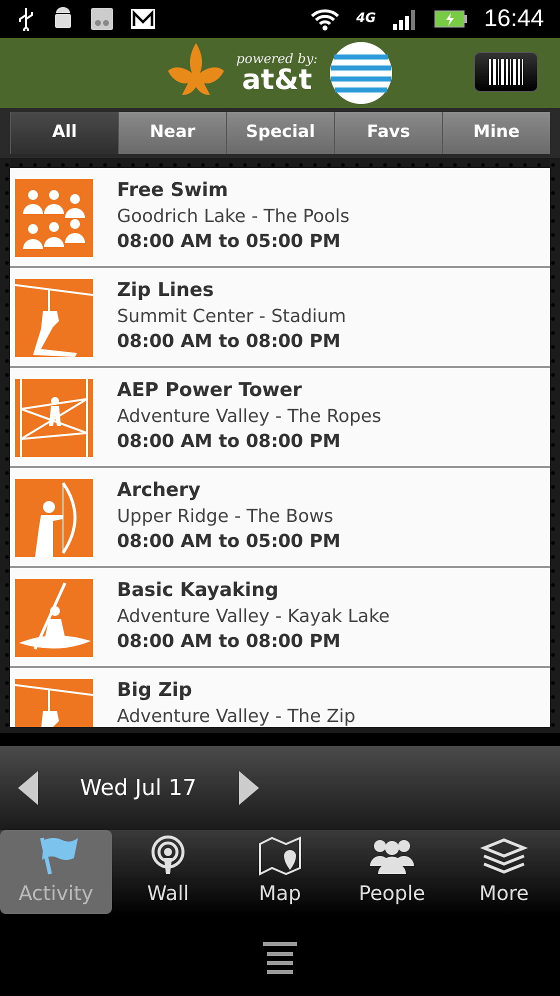 The height and width of the screenshot is (996, 560). I want to click on activity-title: AEP Power Tower, so click(210, 390).